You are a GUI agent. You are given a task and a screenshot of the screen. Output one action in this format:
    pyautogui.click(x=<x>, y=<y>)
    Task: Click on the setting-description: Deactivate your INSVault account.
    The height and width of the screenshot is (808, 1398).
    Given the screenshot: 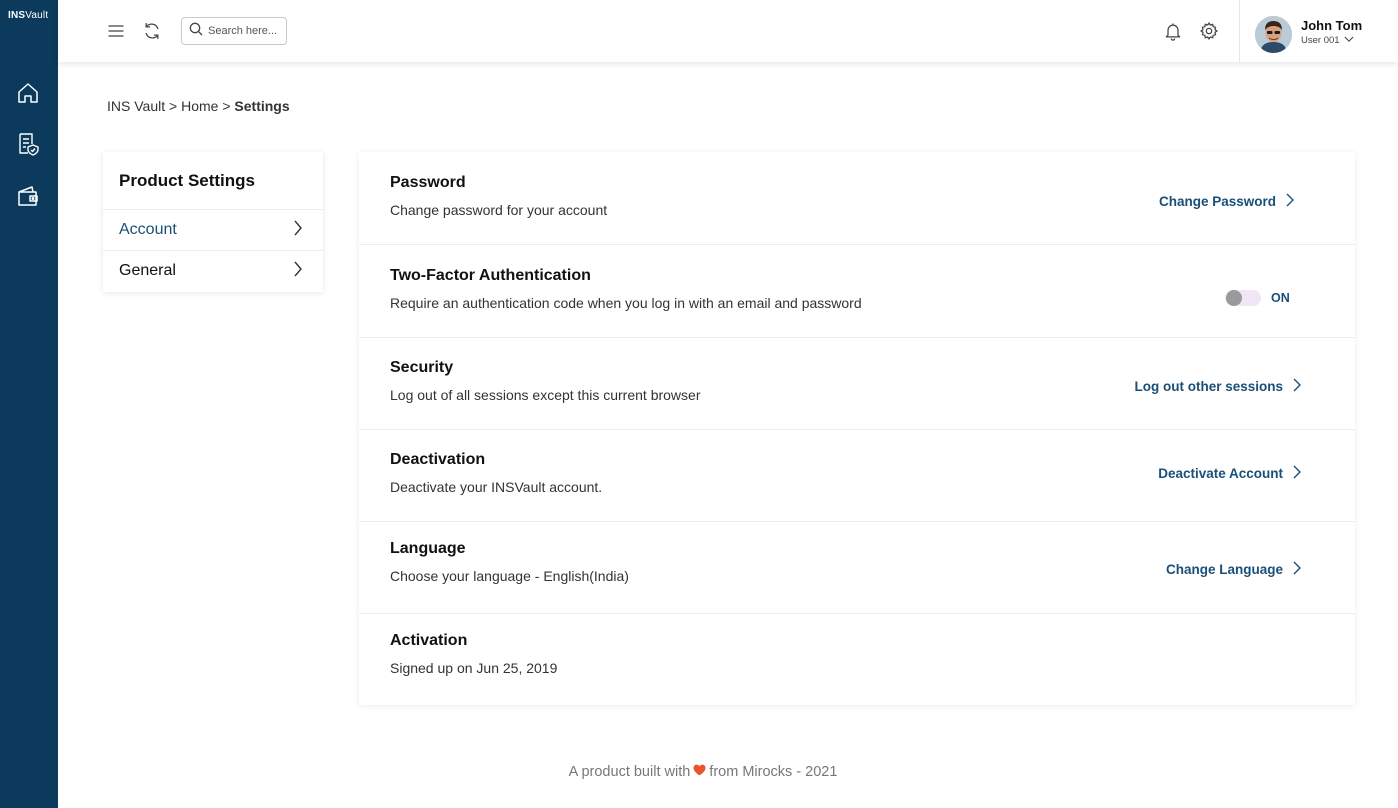 What is the action you would take?
    pyautogui.click(x=496, y=487)
    